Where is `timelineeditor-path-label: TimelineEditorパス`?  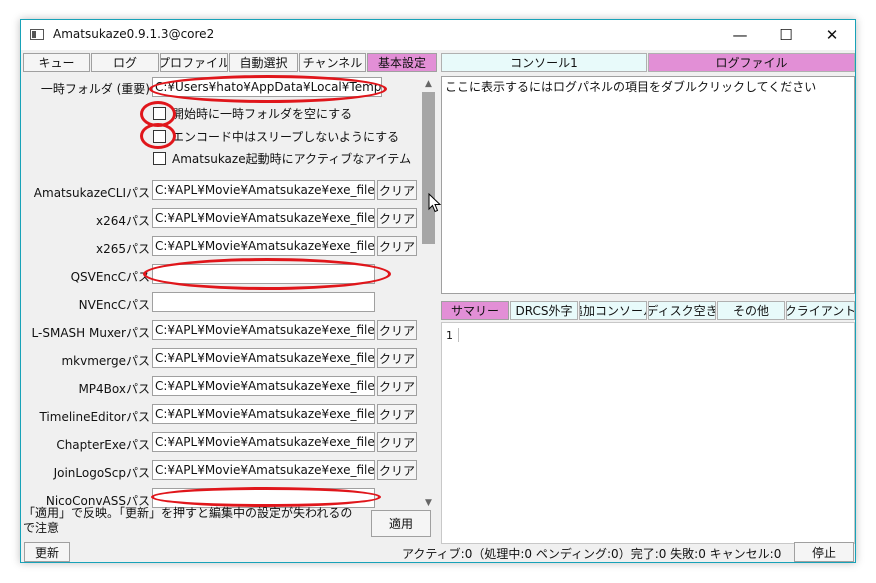
timelineeditor-path-label: TimelineEditorパス is located at coordinates (94, 417).